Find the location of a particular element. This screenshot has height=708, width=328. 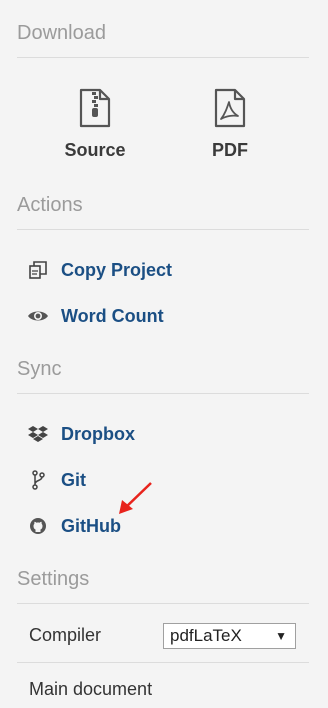

dropbox-link: Dropbox is located at coordinates (81, 434).